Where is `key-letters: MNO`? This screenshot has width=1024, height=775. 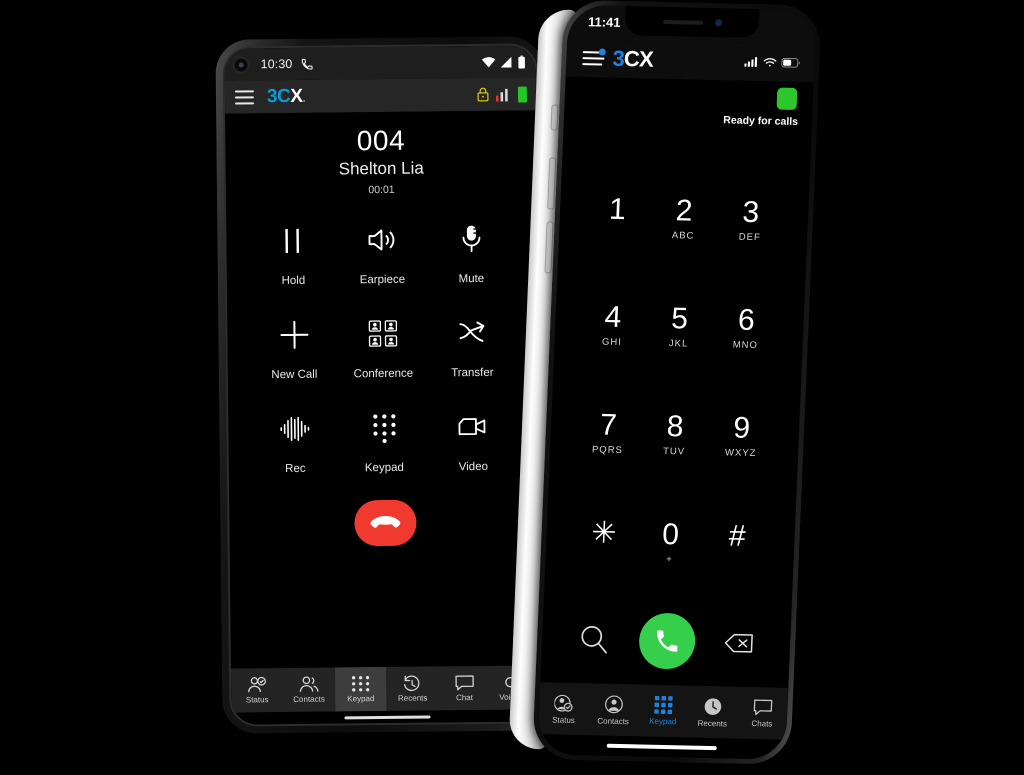 key-letters: MNO is located at coordinates (745, 345).